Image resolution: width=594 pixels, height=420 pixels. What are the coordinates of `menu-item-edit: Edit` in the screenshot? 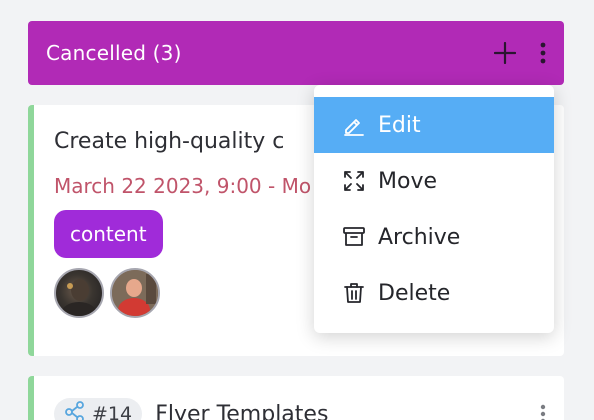 It's located at (434, 125).